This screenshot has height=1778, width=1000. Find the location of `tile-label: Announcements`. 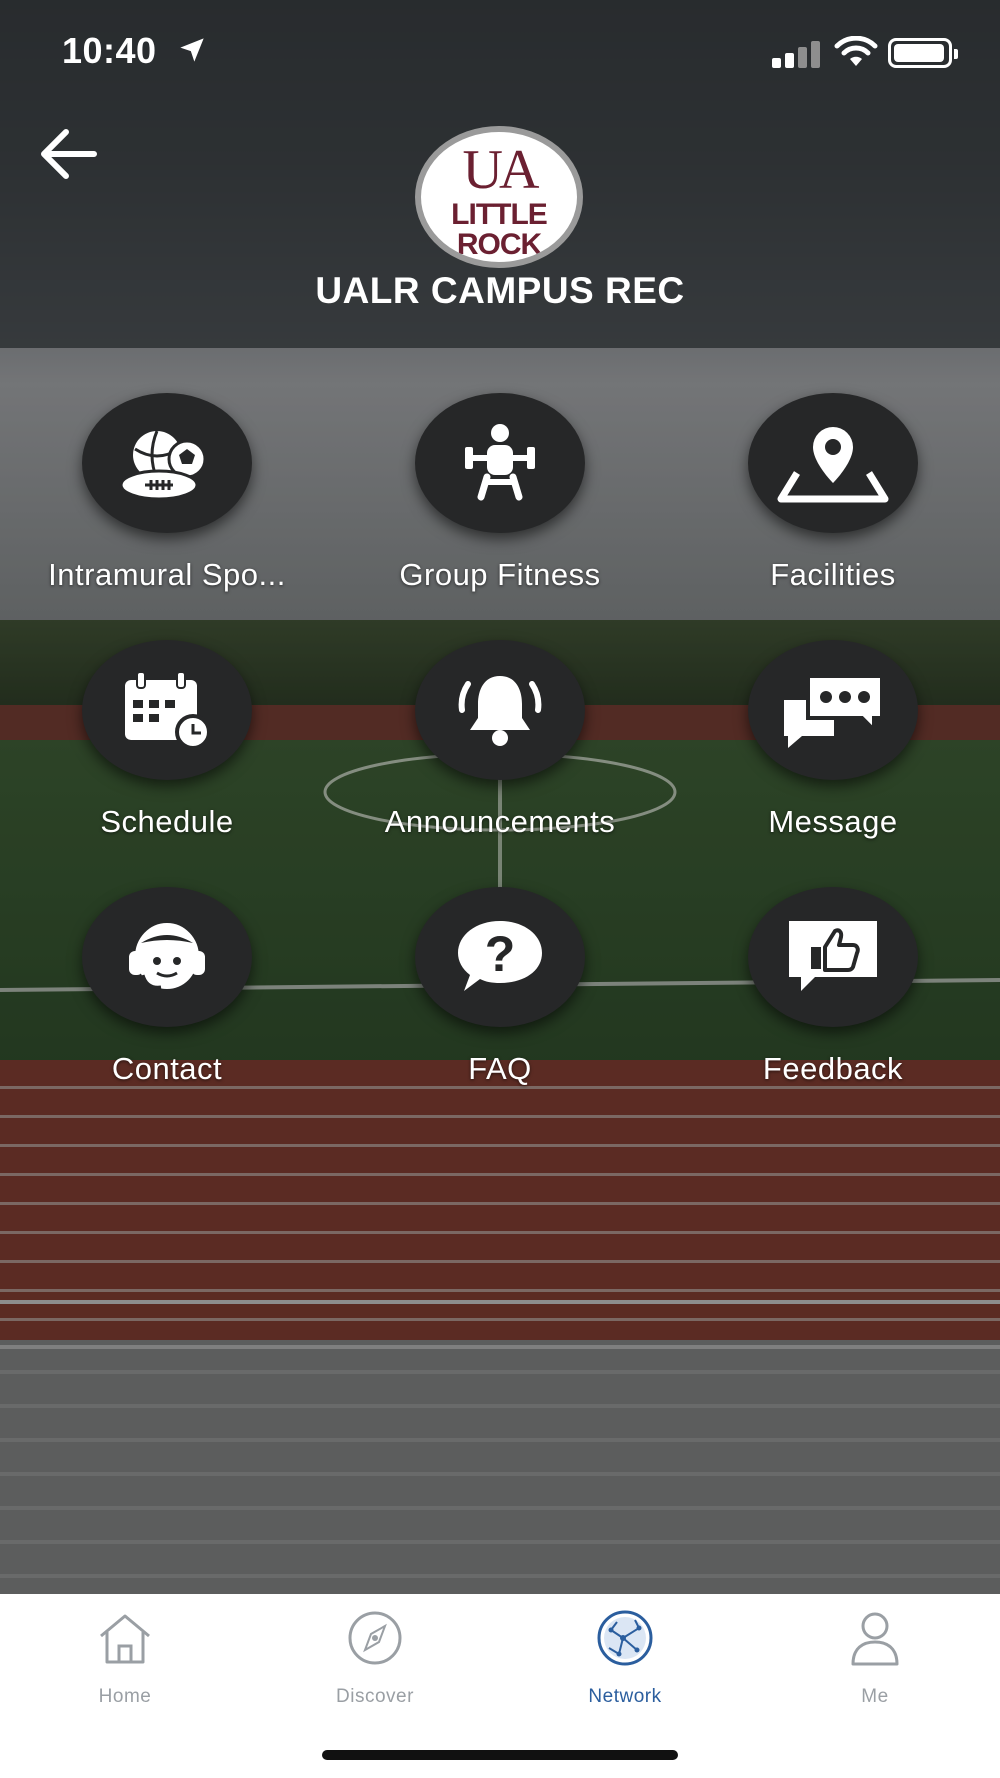

tile-label: Announcements is located at coordinates (500, 821).